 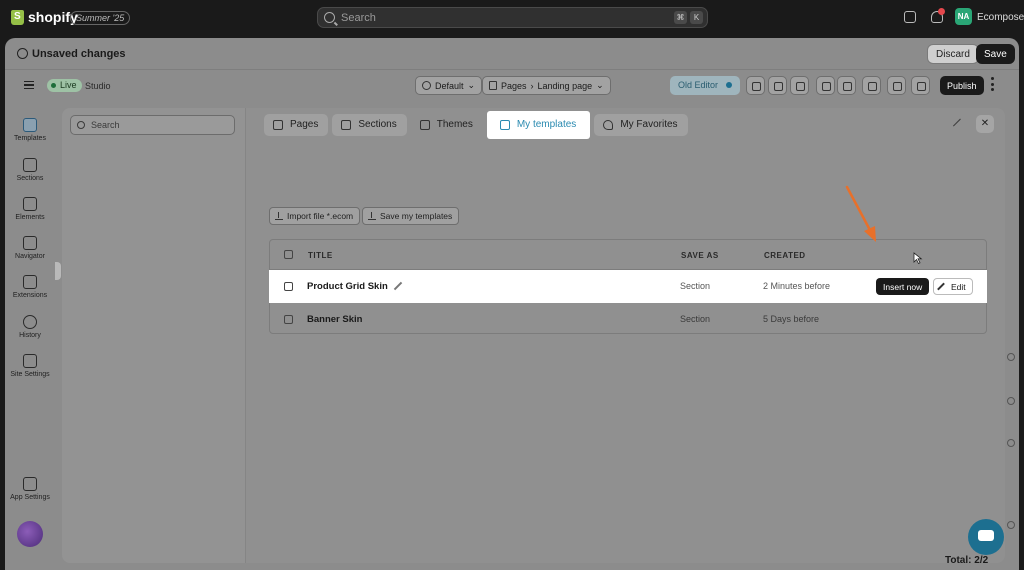 What do you see at coordinates (953, 286) in the screenshot?
I see `edit-button: Edit` at bounding box center [953, 286].